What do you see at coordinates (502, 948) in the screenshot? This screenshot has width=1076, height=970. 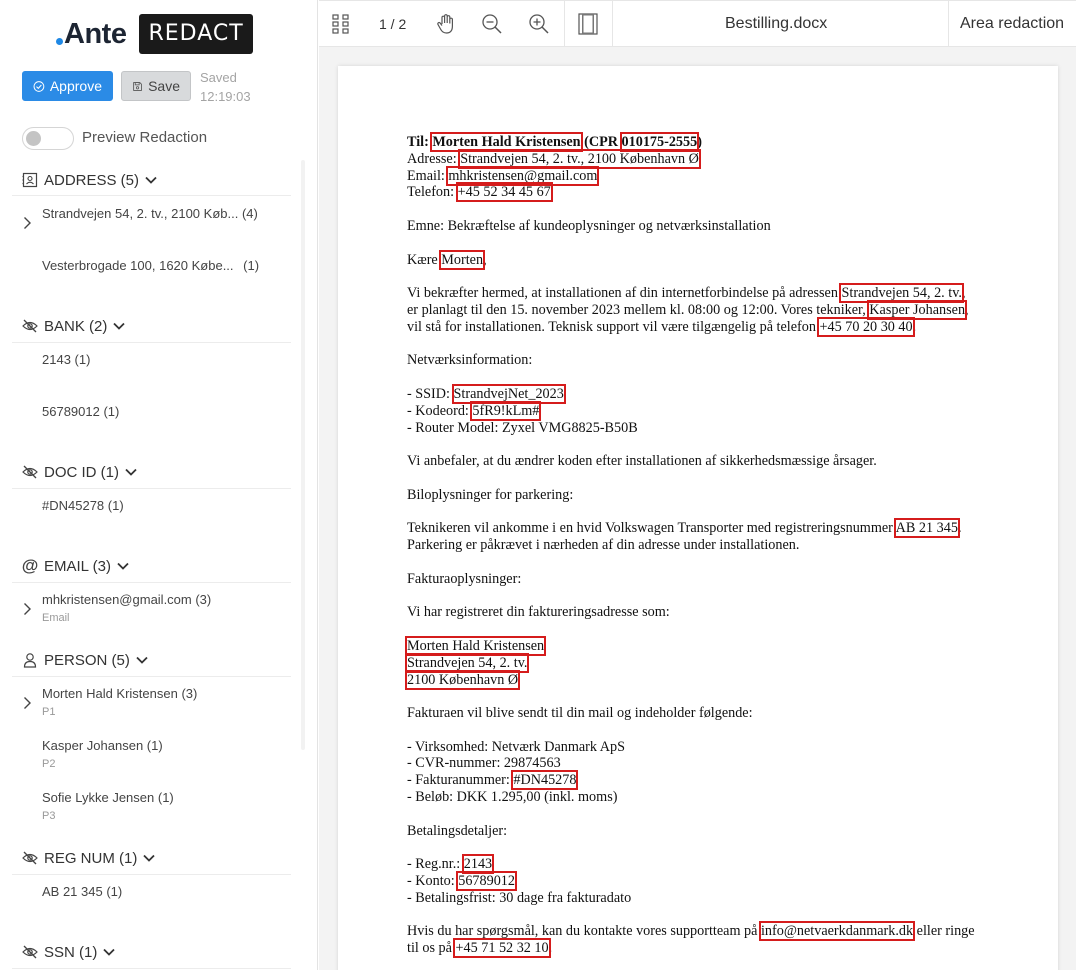 I see `redaction-phone: +45 71 52 32 10` at bounding box center [502, 948].